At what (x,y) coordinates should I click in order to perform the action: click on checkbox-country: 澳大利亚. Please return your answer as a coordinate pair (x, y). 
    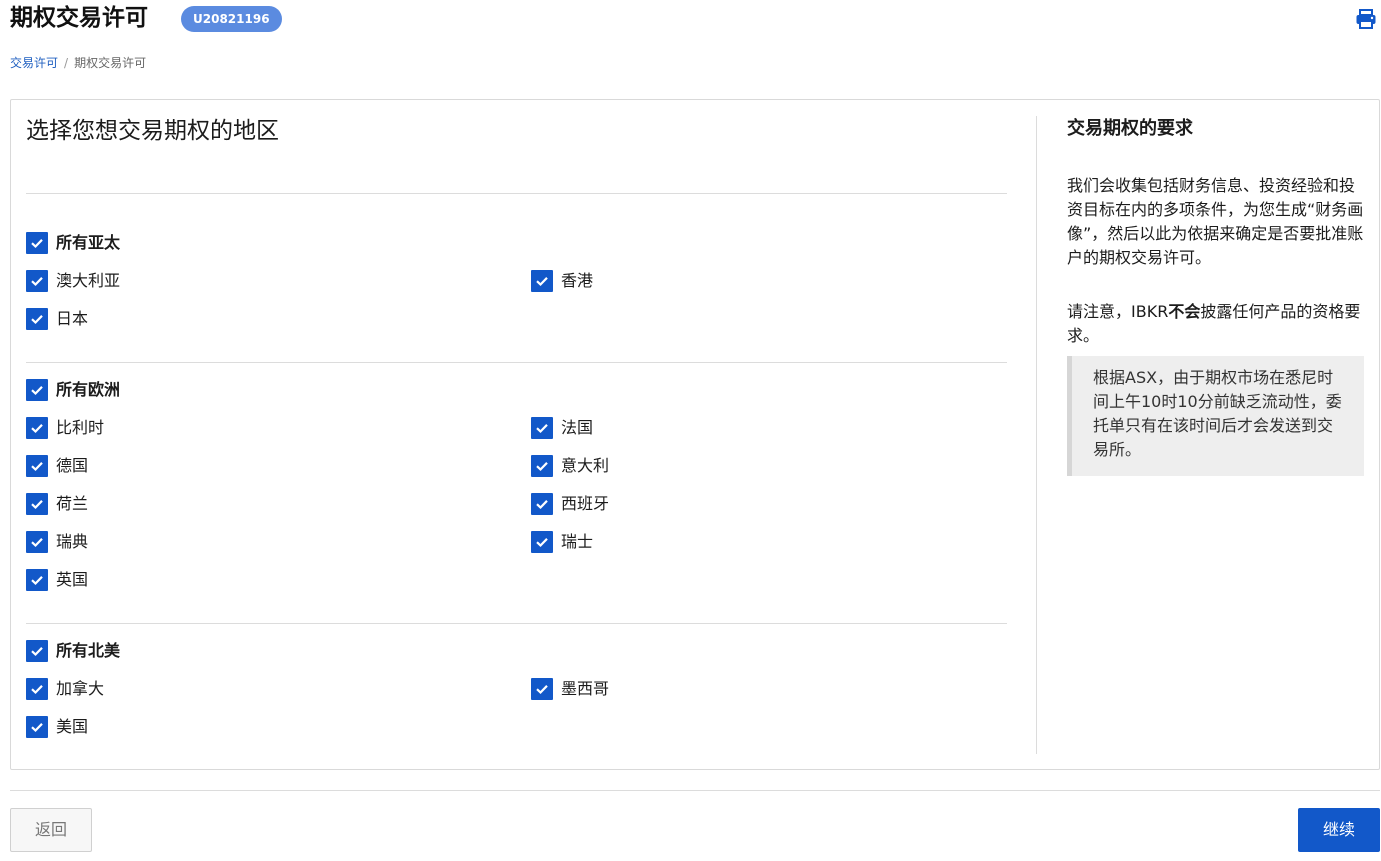
    Looking at the image, I should click on (73, 281).